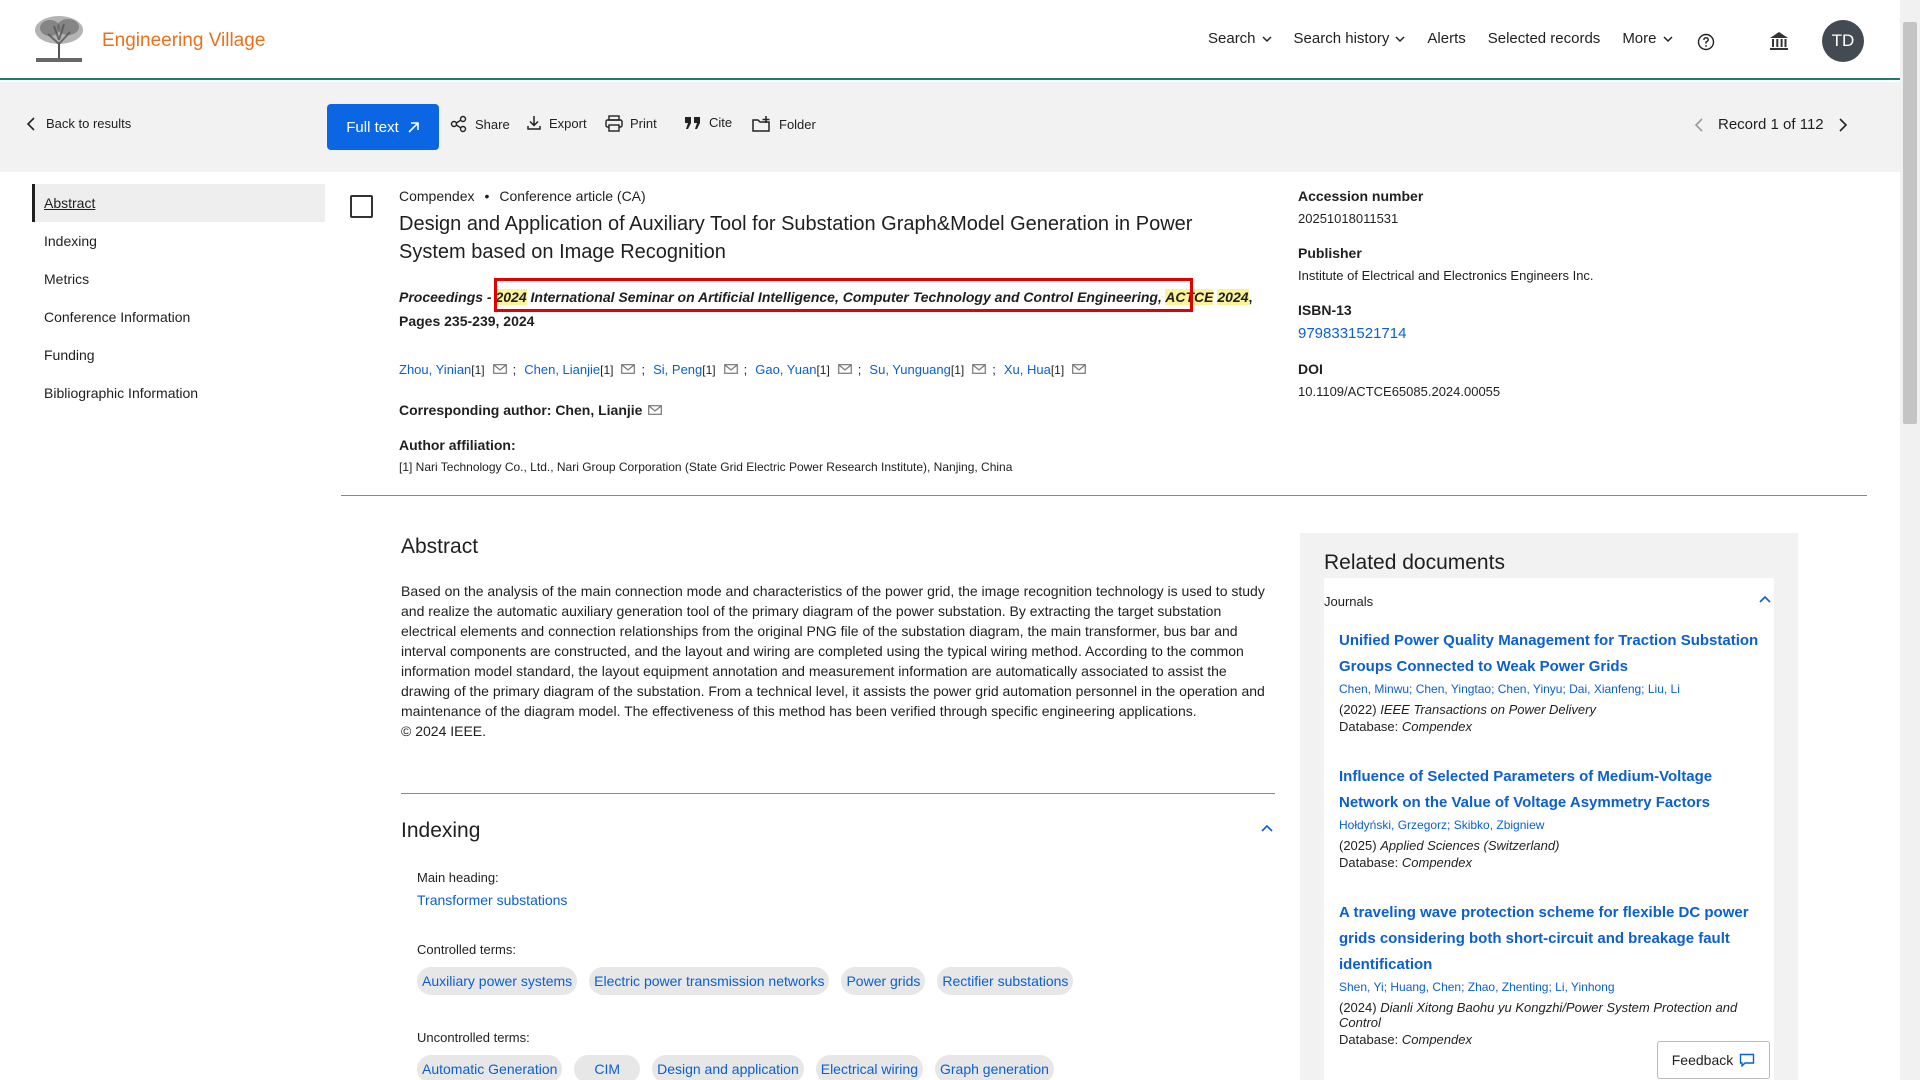 Image resolution: width=1920 pixels, height=1080 pixels. What do you see at coordinates (1360, 1007) in the screenshot?
I see `related-document-year: (2024)` at bounding box center [1360, 1007].